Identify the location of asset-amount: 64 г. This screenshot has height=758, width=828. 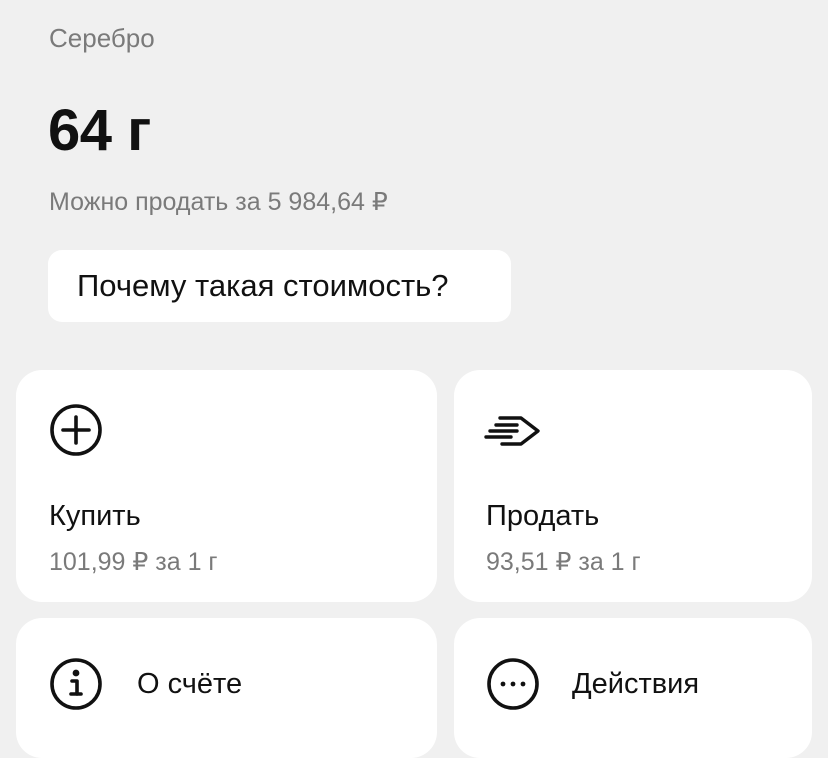
(99, 130).